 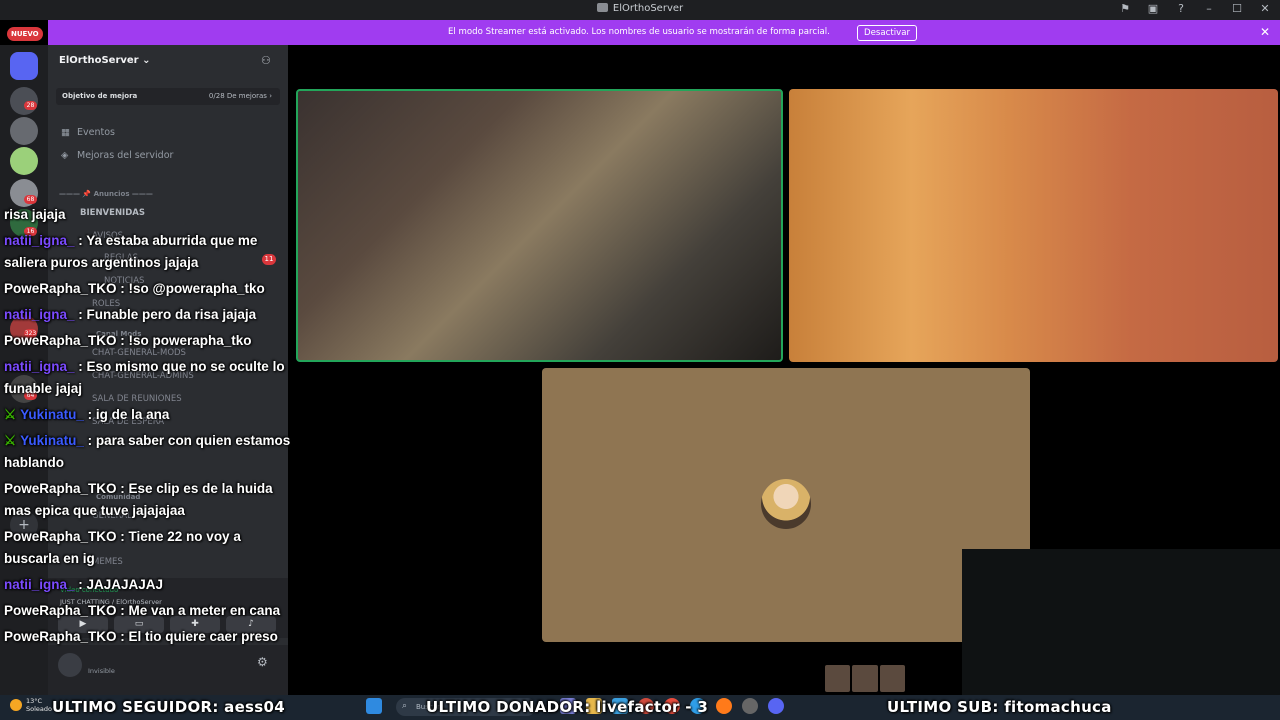 What do you see at coordinates (65, 155) in the screenshot?
I see `boost-icon: ◈` at bounding box center [65, 155].